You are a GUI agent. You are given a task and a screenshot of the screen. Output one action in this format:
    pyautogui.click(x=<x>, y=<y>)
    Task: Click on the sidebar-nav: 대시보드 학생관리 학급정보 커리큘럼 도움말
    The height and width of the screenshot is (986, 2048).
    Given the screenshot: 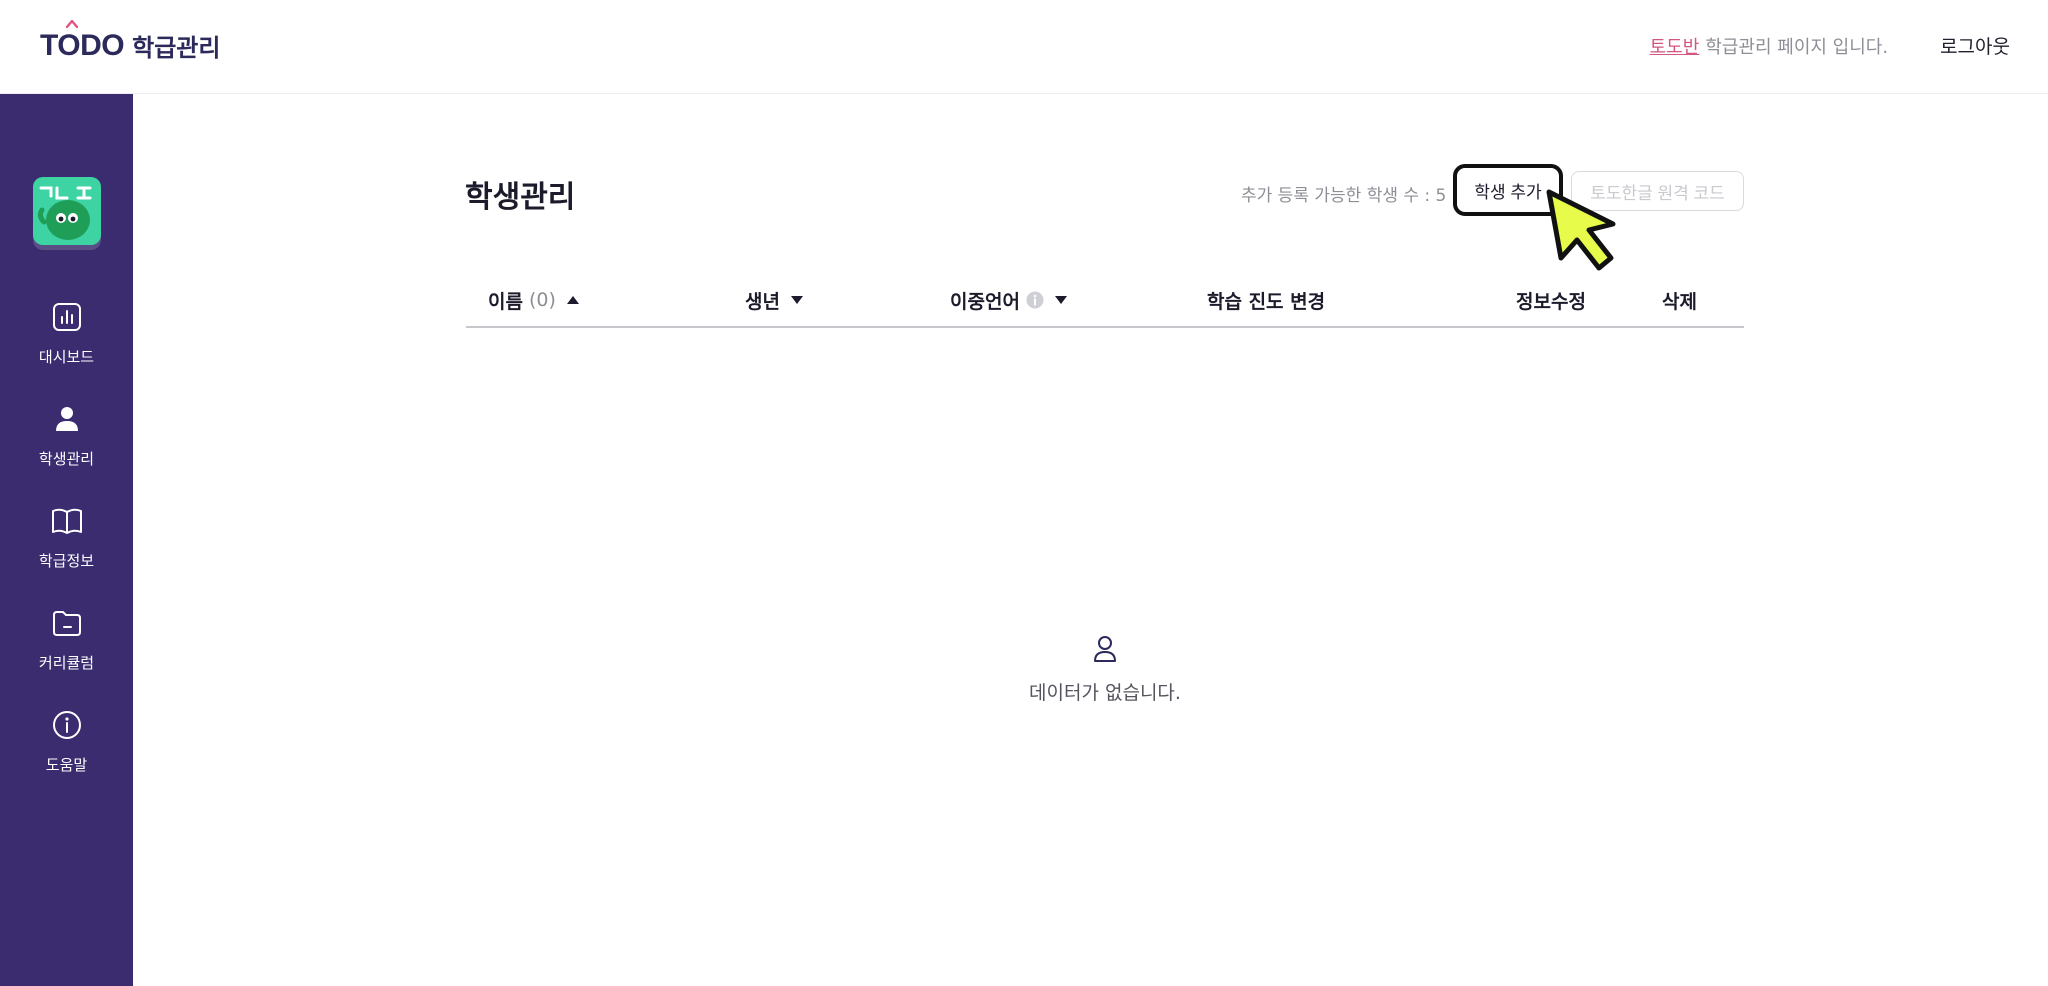 What is the action you would take?
    pyautogui.click(x=66, y=555)
    